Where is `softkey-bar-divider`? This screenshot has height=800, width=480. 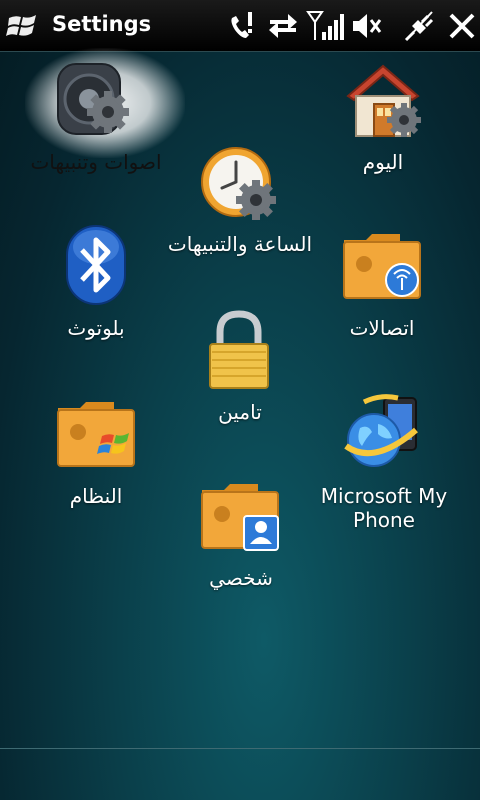
softkey-bar-divider is located at coordinates (240, 748).